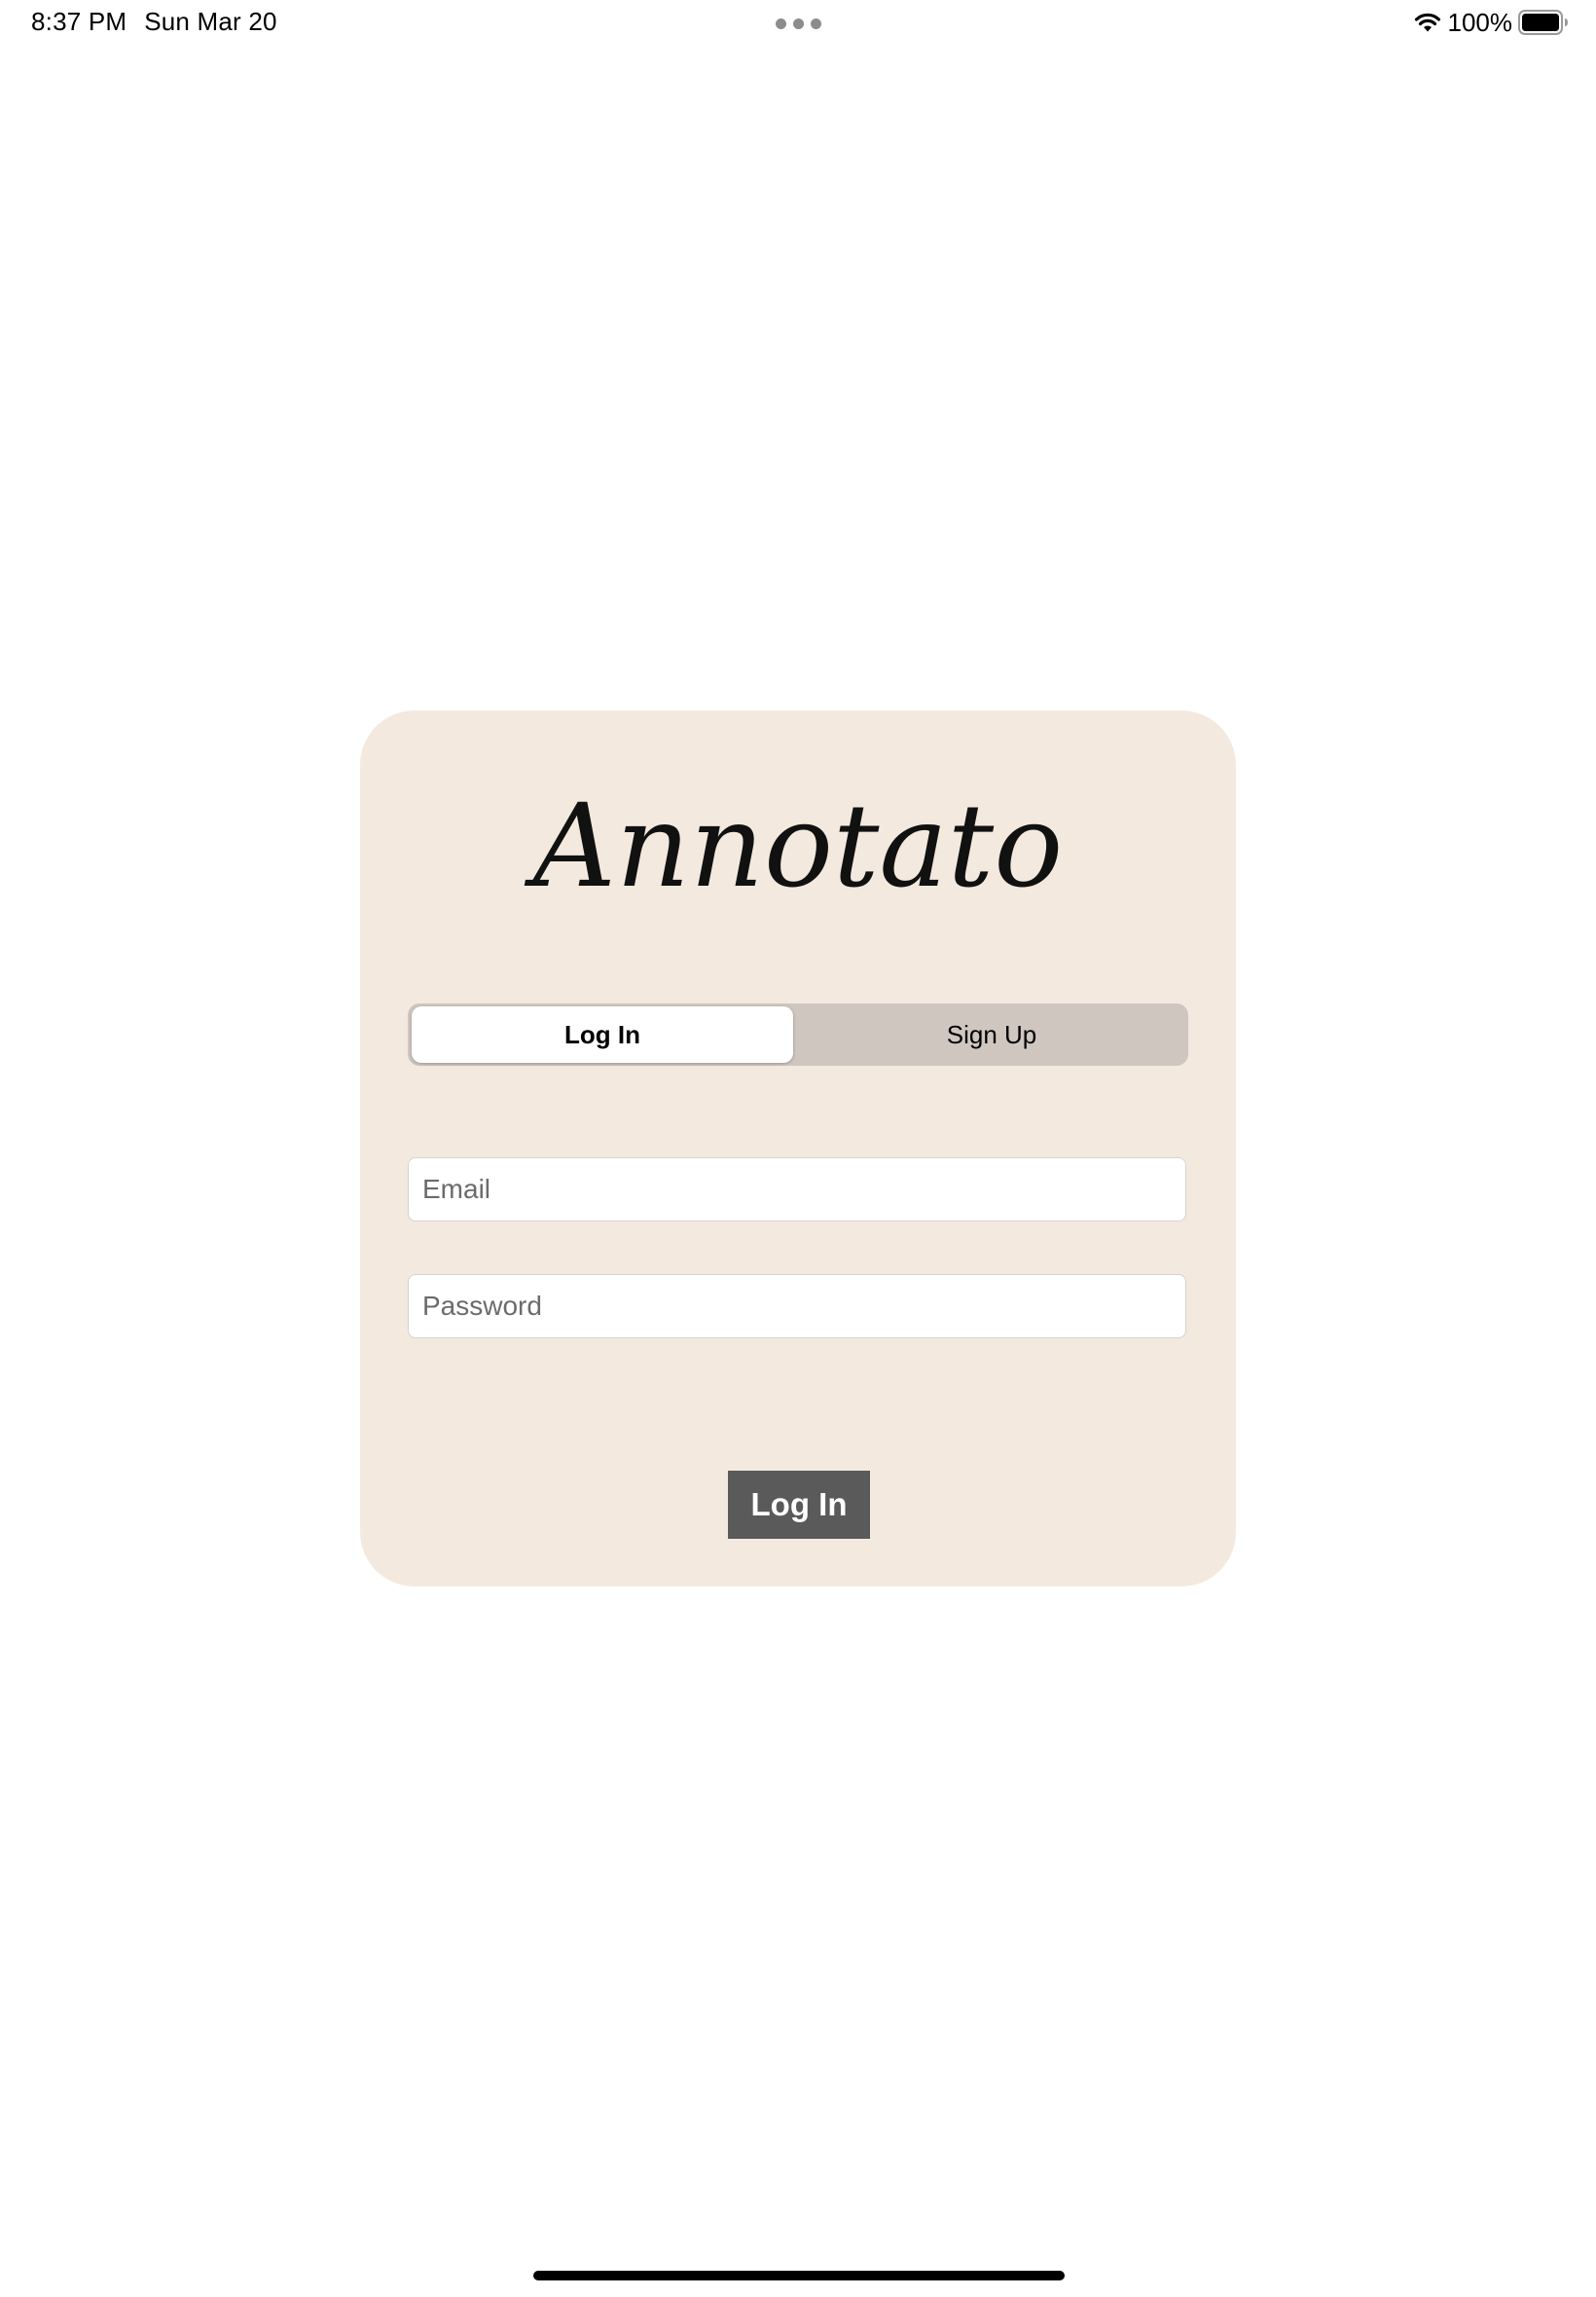 This screenshot has height=2297, width=1596. I want to click on status-time: 8:37 PM, so click(79, 21).